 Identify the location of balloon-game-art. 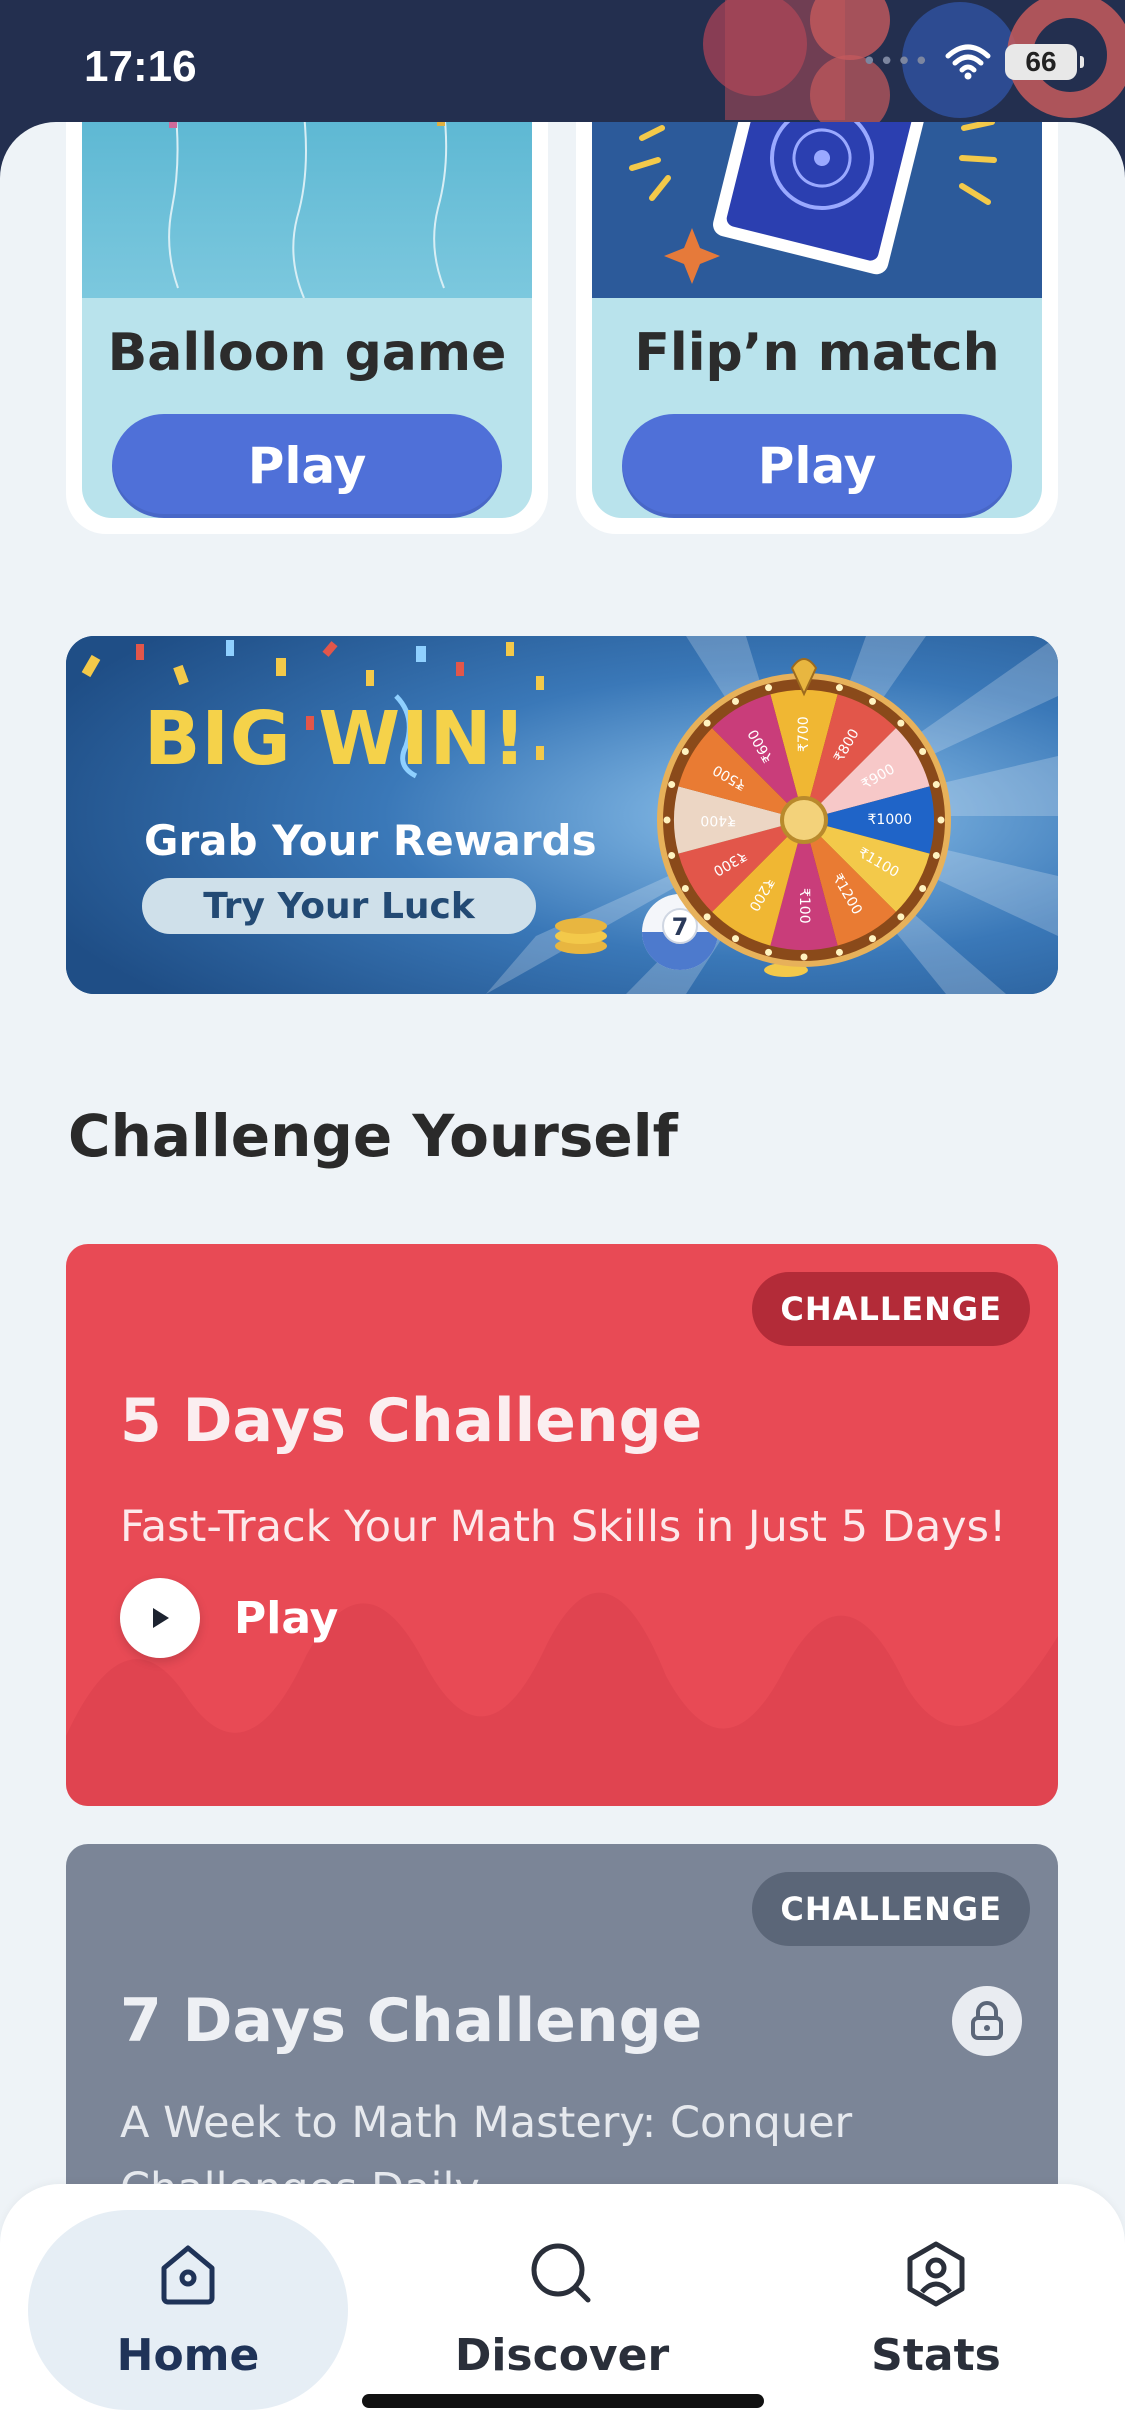
(307, 210).